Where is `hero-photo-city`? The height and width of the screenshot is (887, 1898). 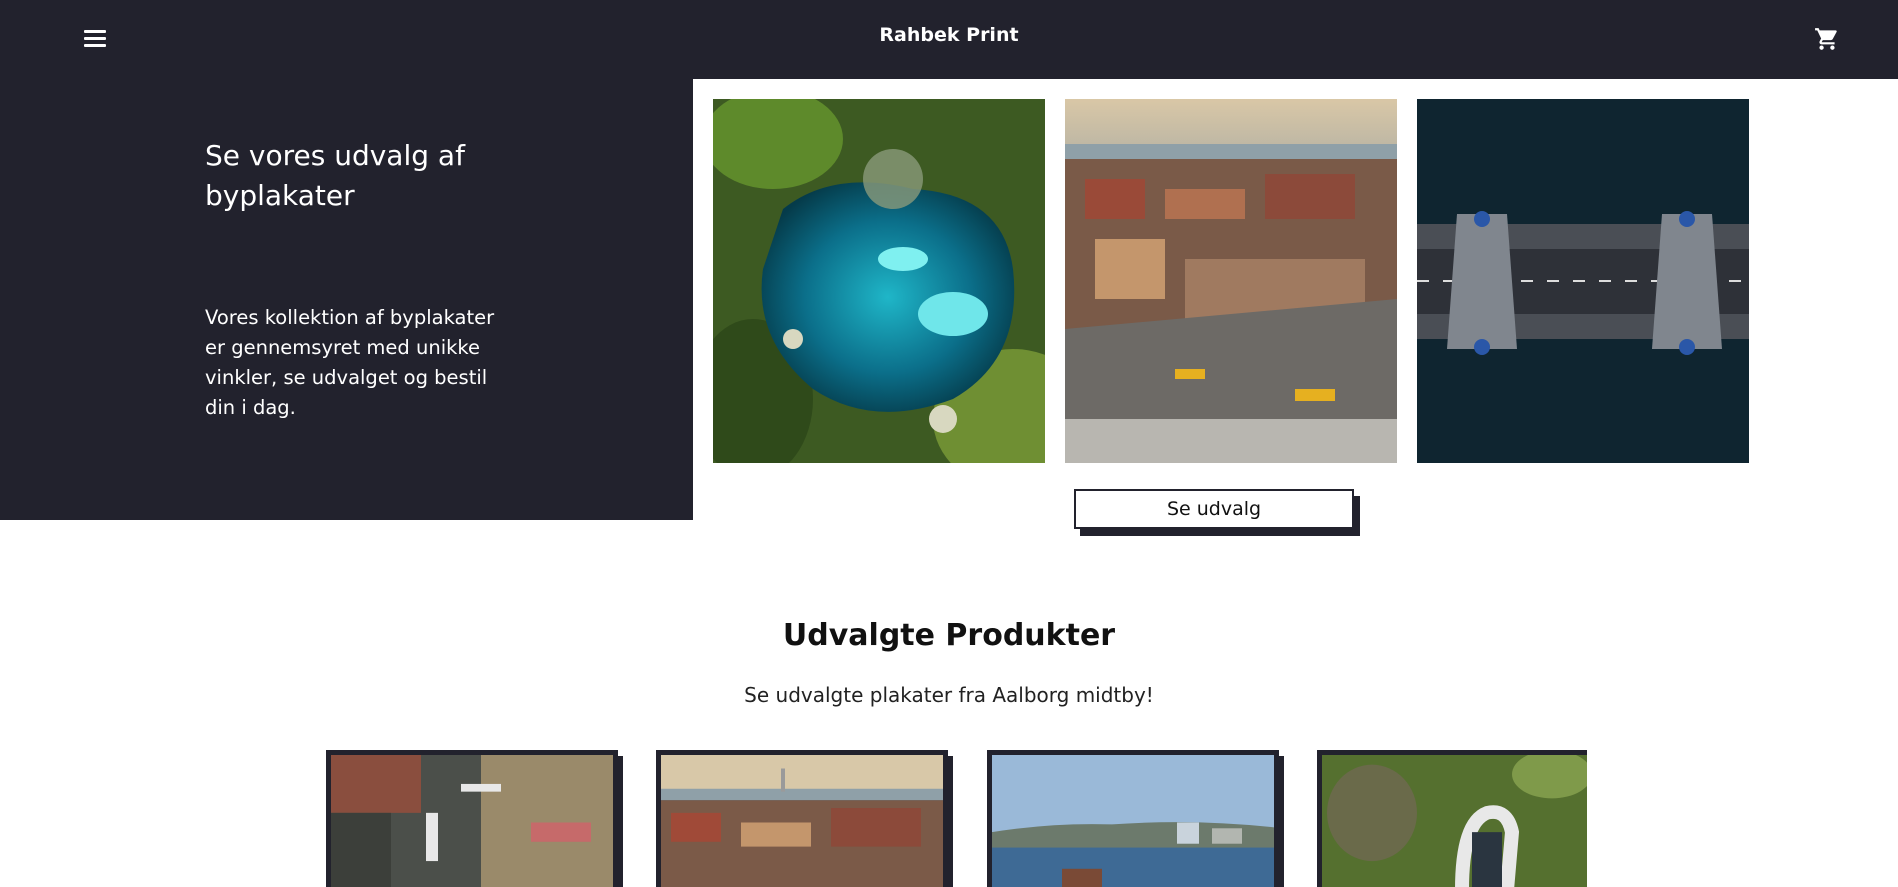
hero-photo-city is located at coordinates (1231, 281).